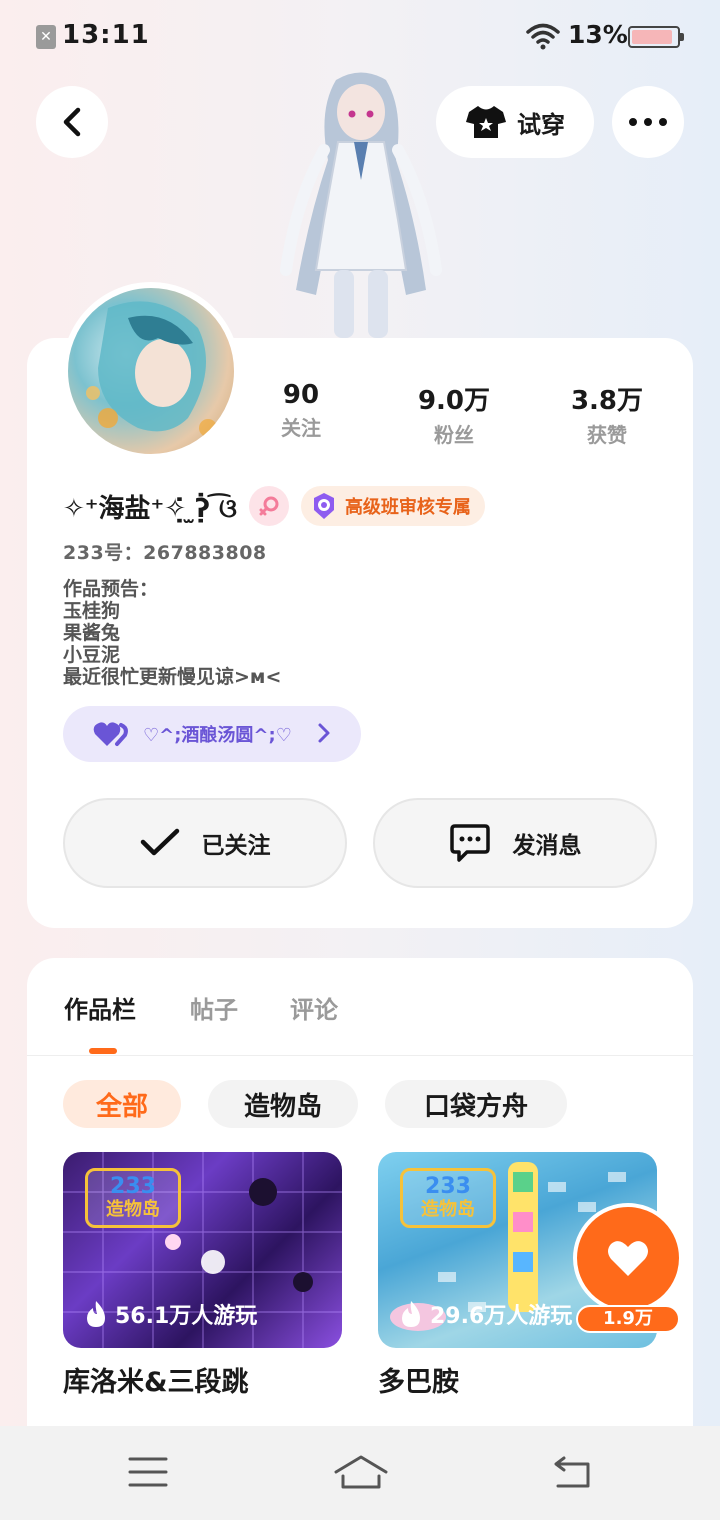  What do you see at coordinates (103, 1051) in the screenshot?
I see `active-tab-indicator` at bounding box center [103, 1051].